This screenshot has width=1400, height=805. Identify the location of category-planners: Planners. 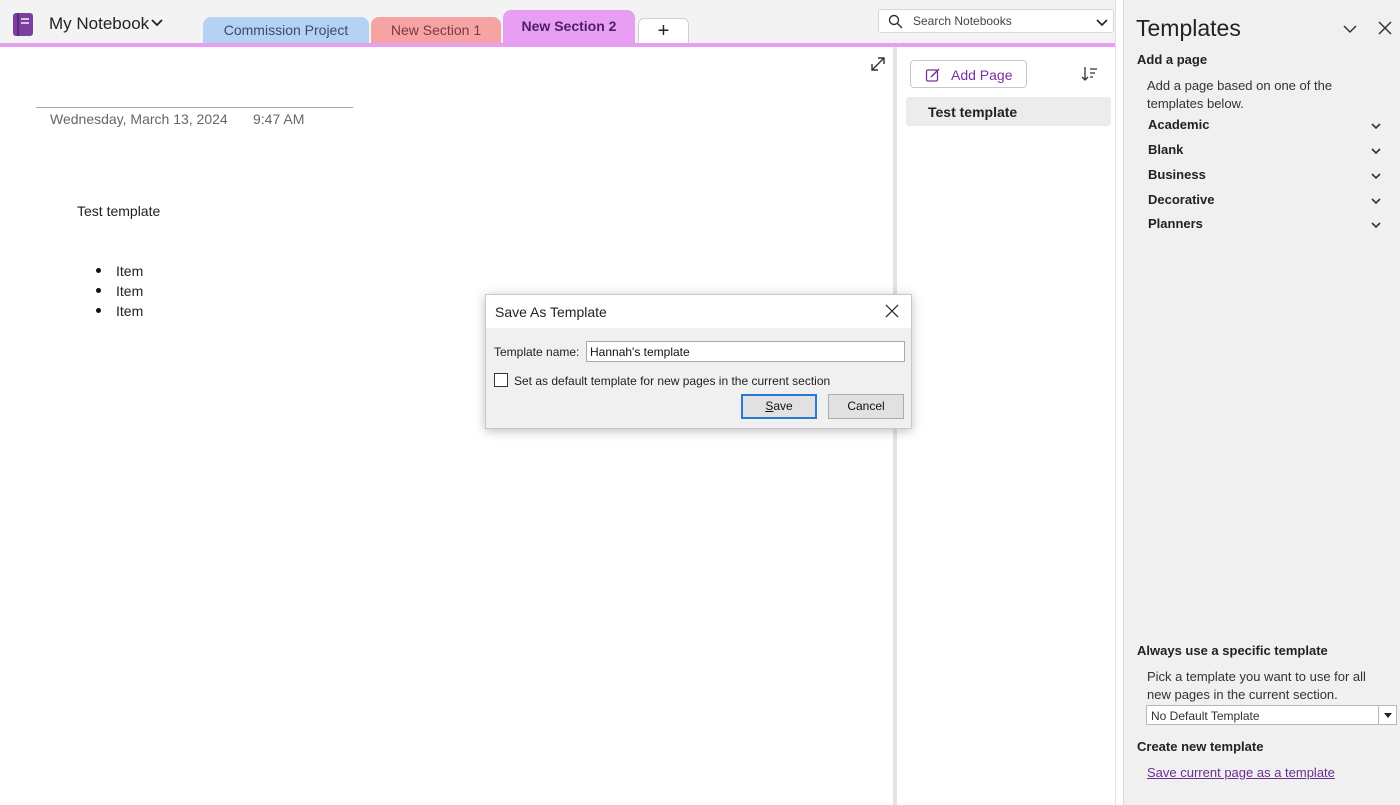
(1270, 225).